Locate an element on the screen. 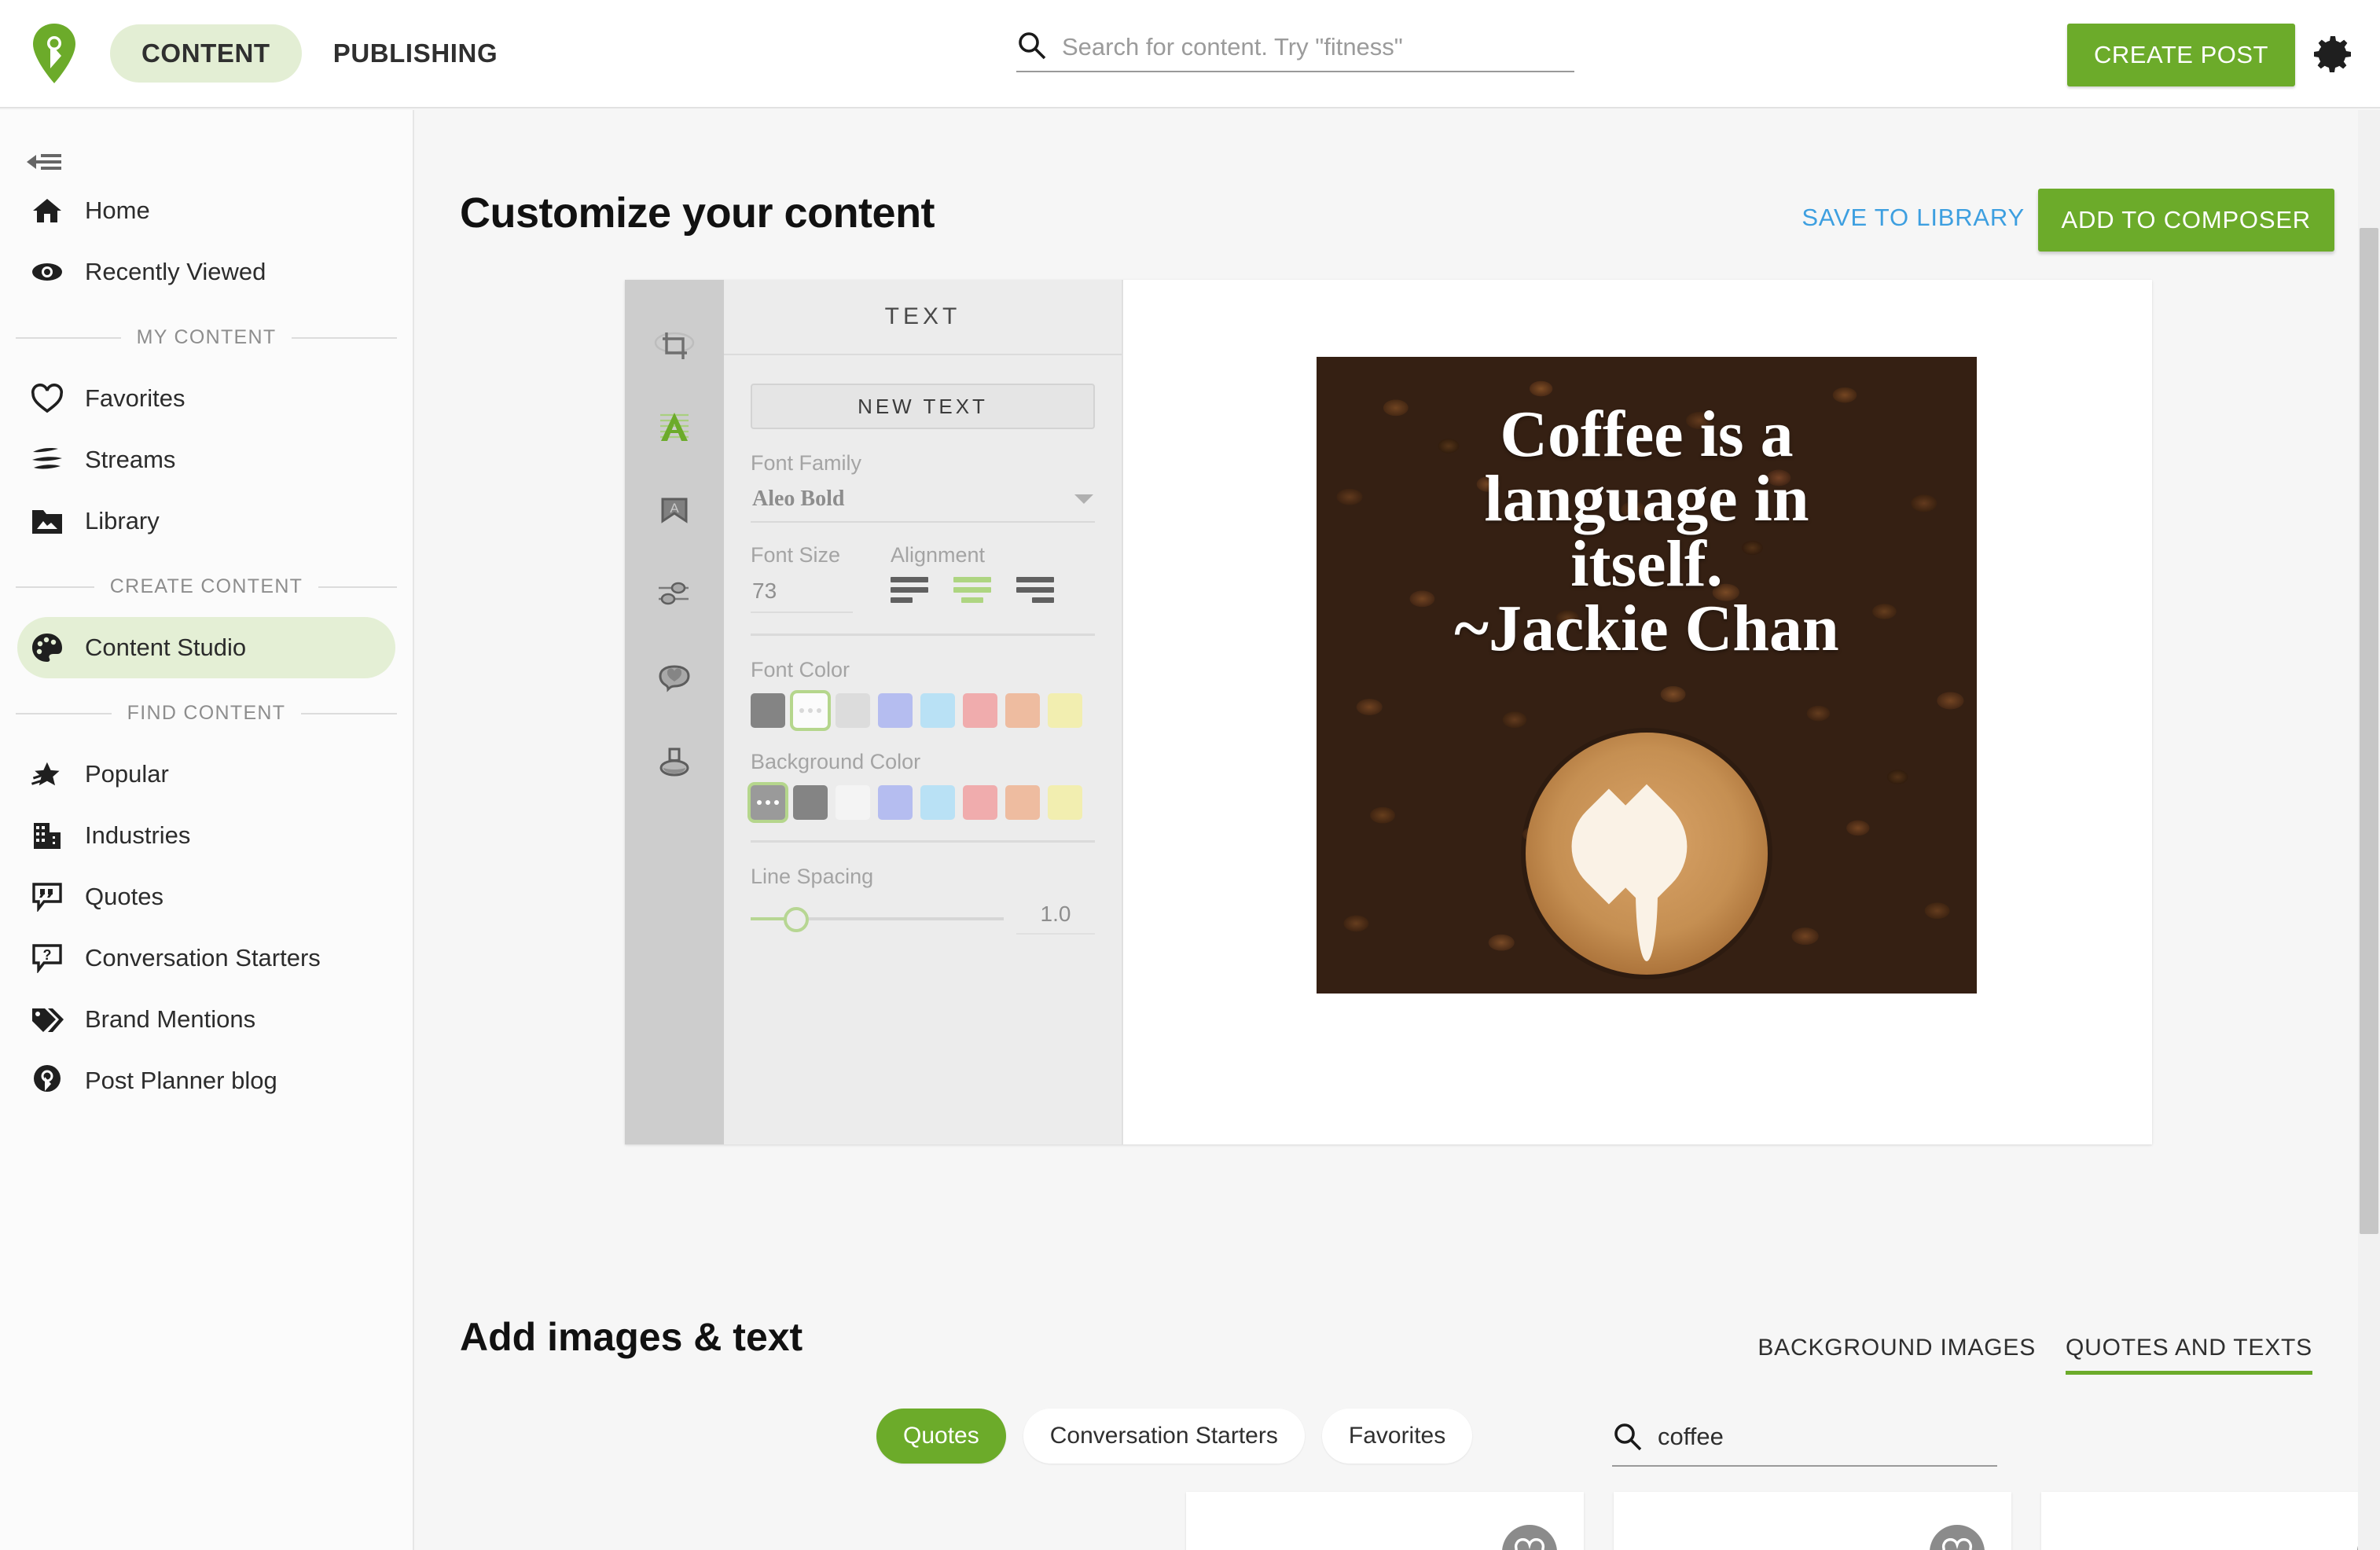  line-spacing-slider-knob is located at coordinates (796, 919).